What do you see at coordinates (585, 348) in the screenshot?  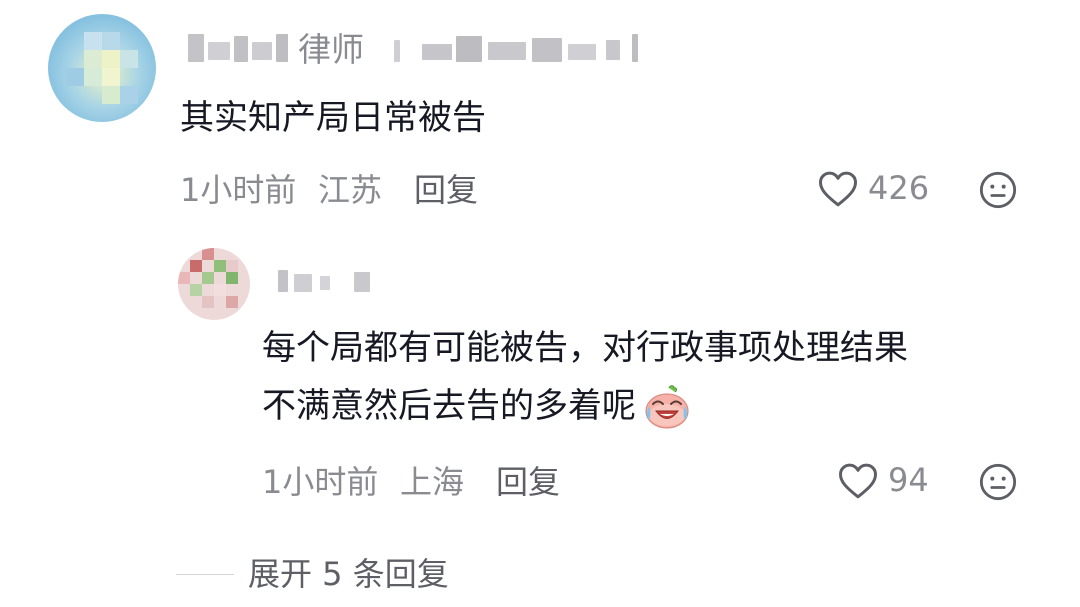 I see `reply-text-line-1: 每个局都有可能被告，对行政事项处理结果` at bounding box center [585, 348].